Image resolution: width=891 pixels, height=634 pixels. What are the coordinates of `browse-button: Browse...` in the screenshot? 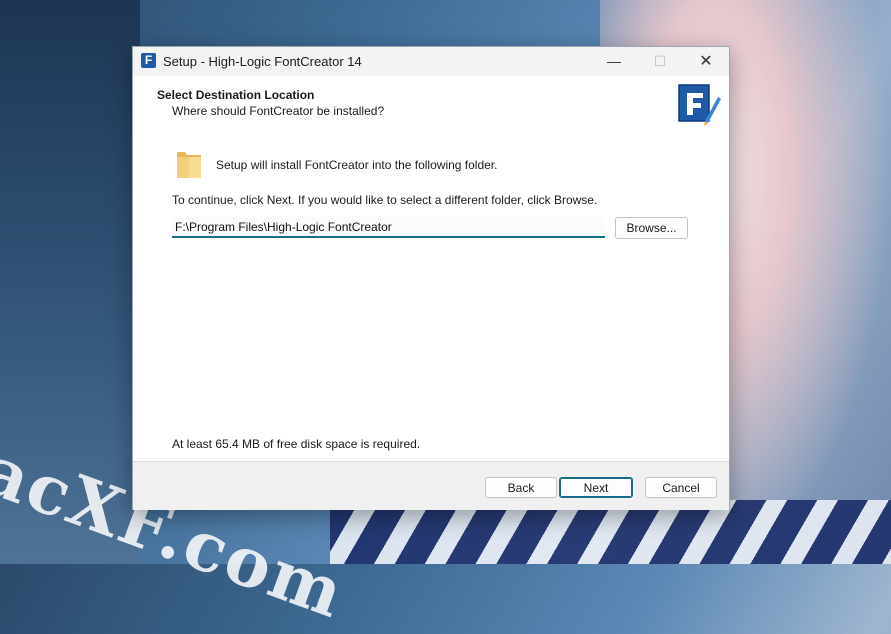 It's located at (651, 228).